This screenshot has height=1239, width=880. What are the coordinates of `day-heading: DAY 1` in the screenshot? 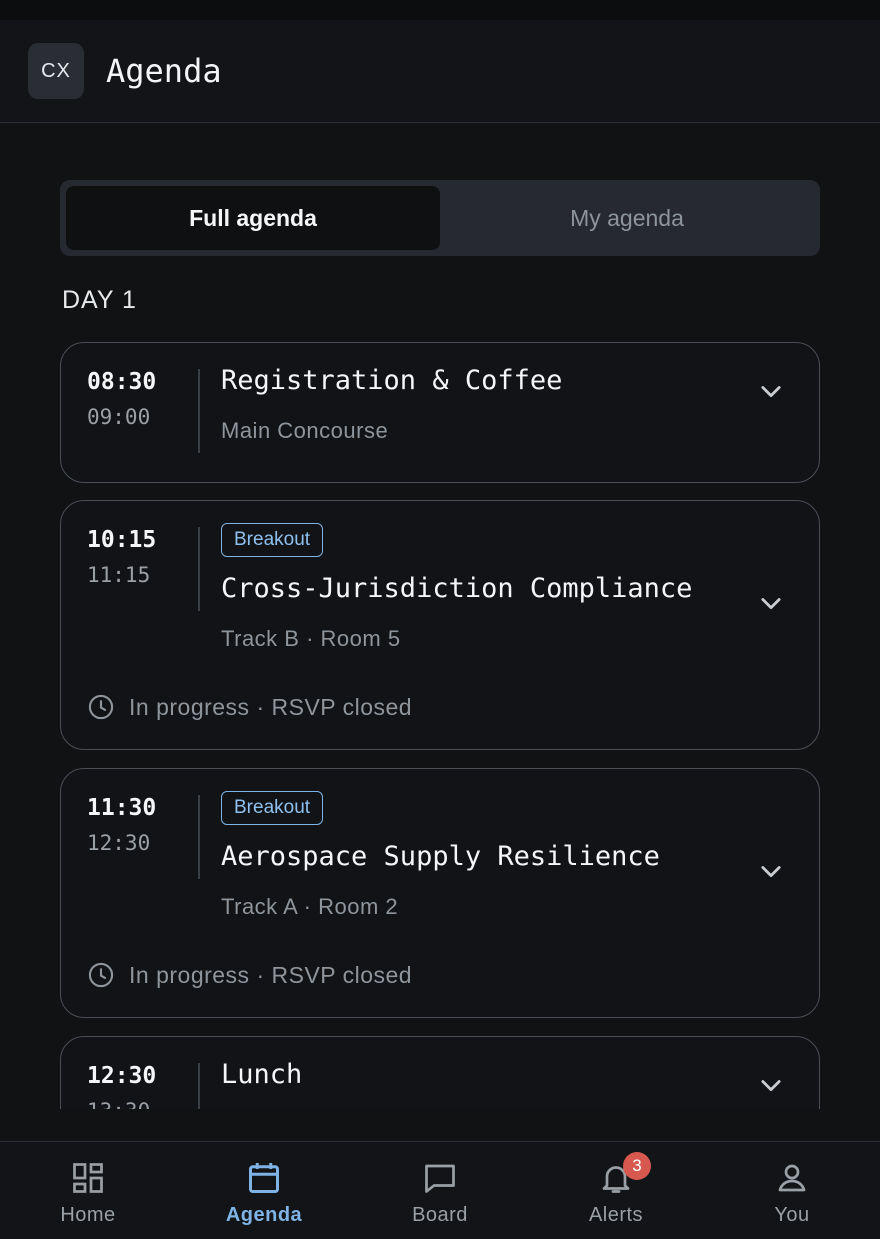 It's located at (99, 300).